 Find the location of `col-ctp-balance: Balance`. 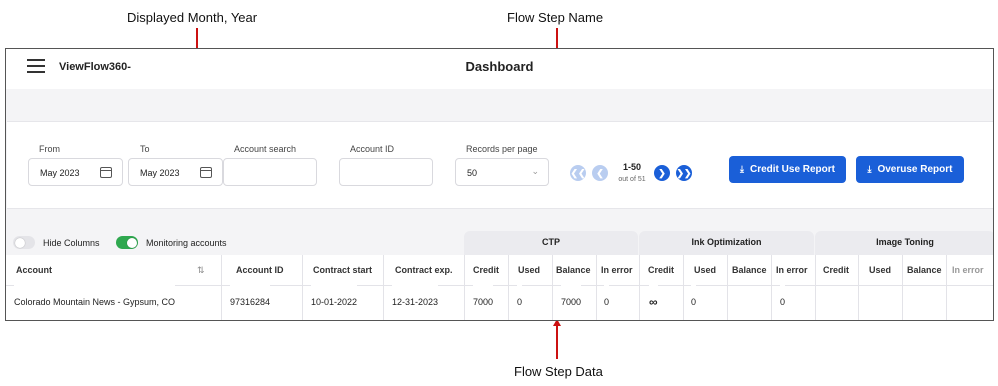

col-ctp-balance: Balance is located at coordinates (573, 270).